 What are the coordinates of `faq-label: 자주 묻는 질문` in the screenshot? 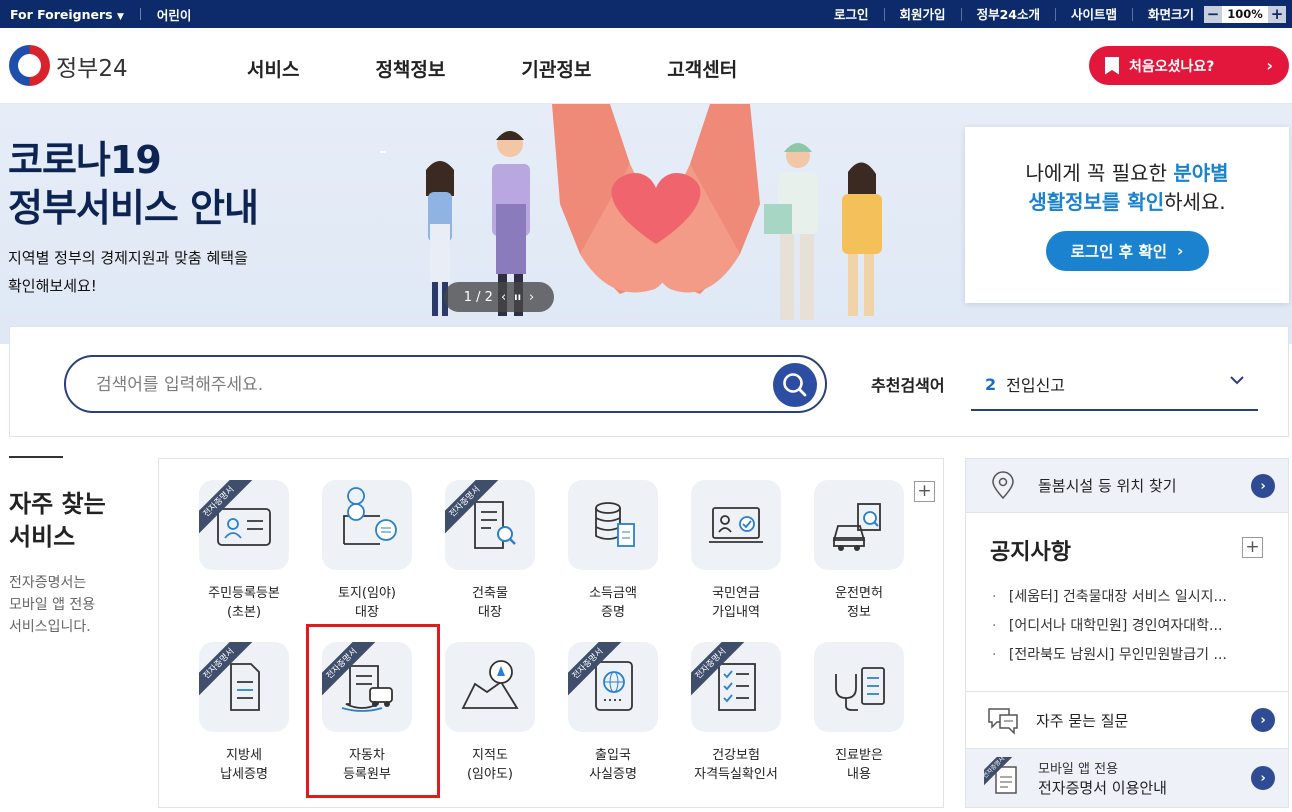 It's located at (1082, 720).